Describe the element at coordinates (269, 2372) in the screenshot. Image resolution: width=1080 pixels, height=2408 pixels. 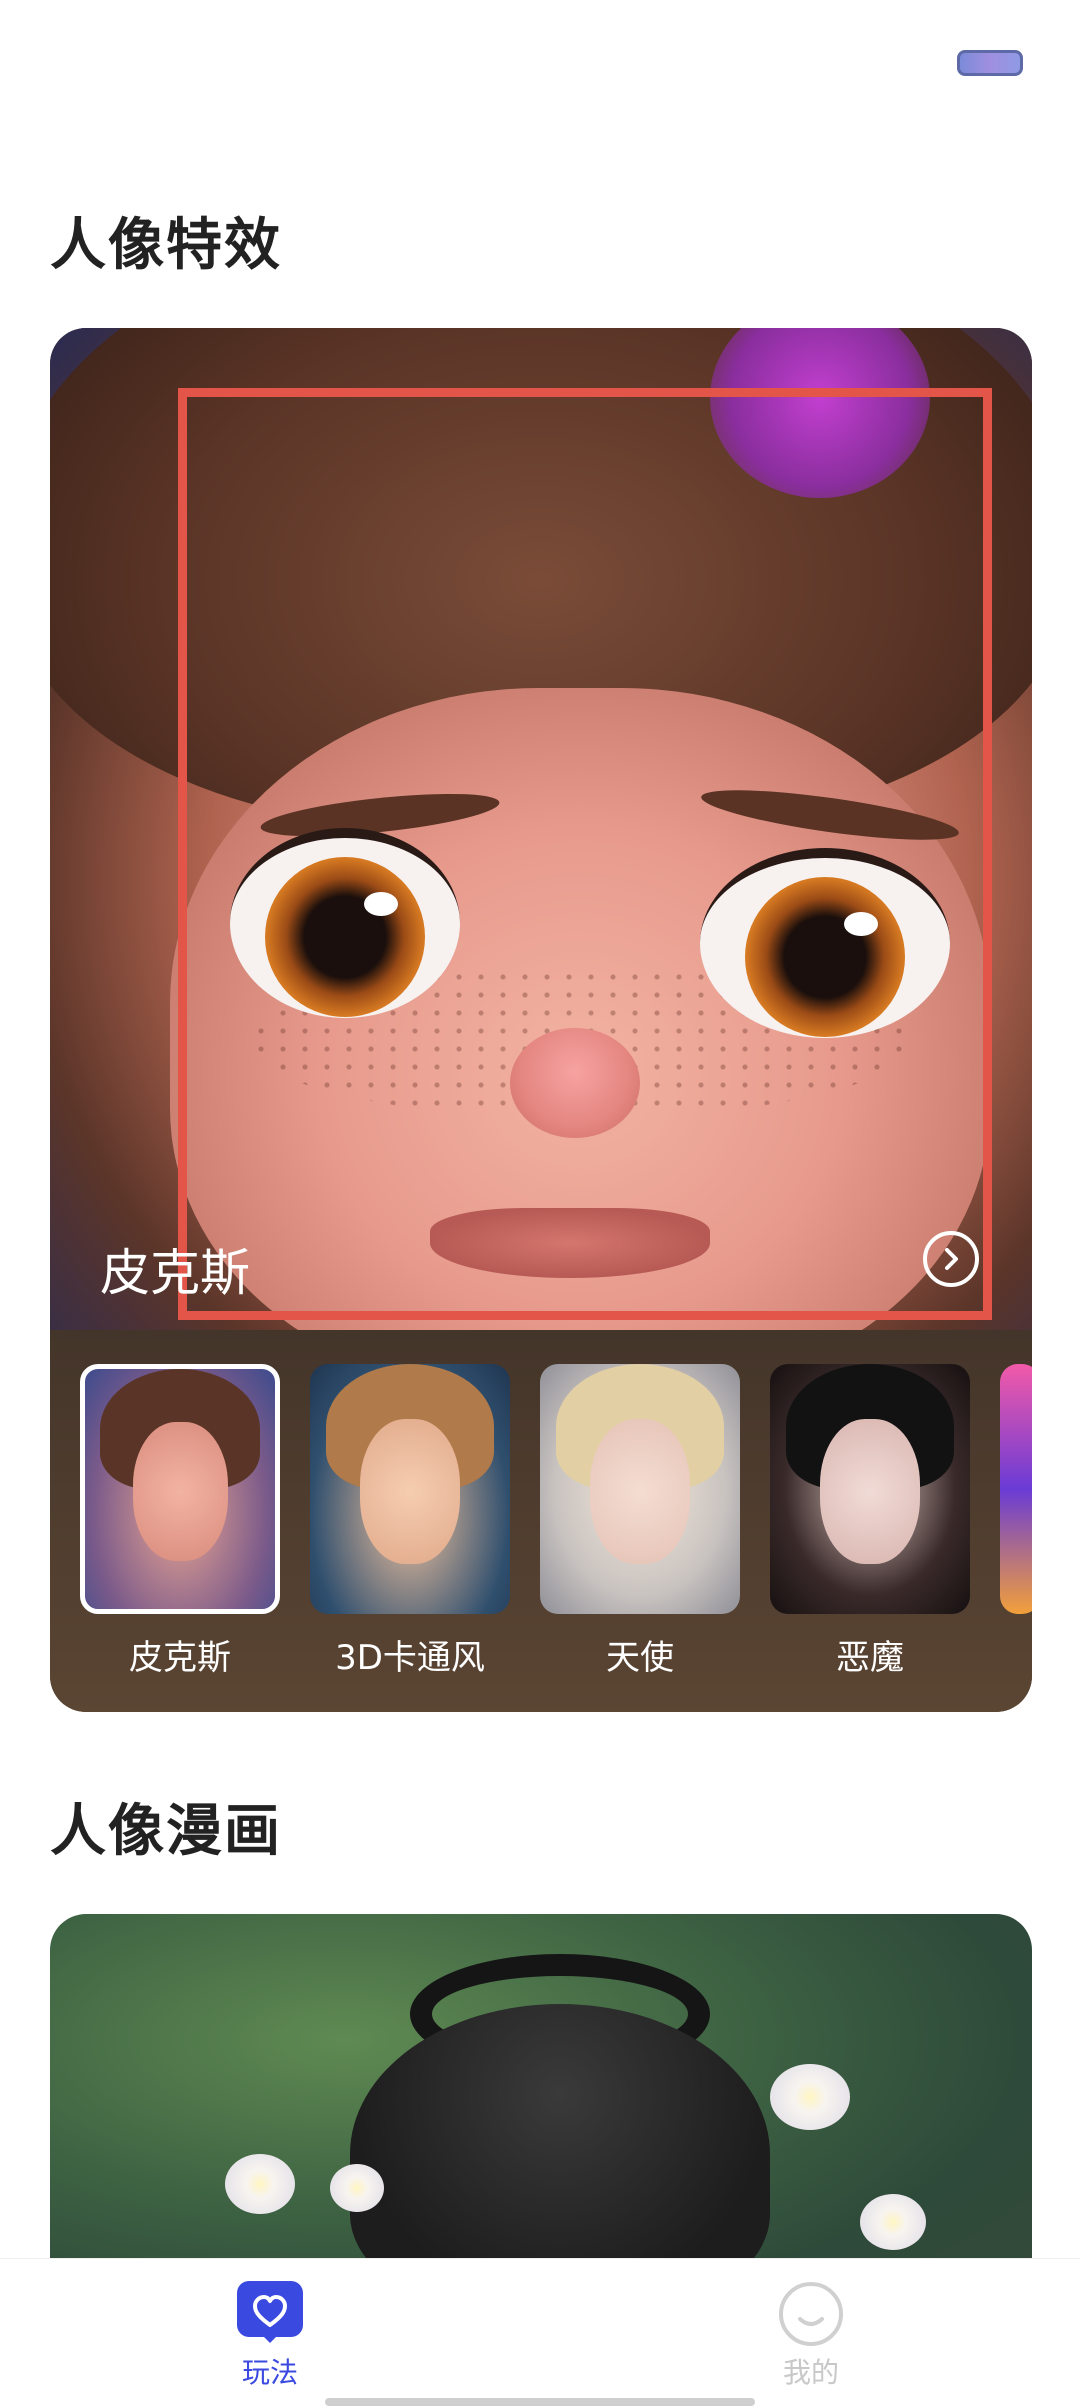
I see `nav-label-play: 玩法` at that location.